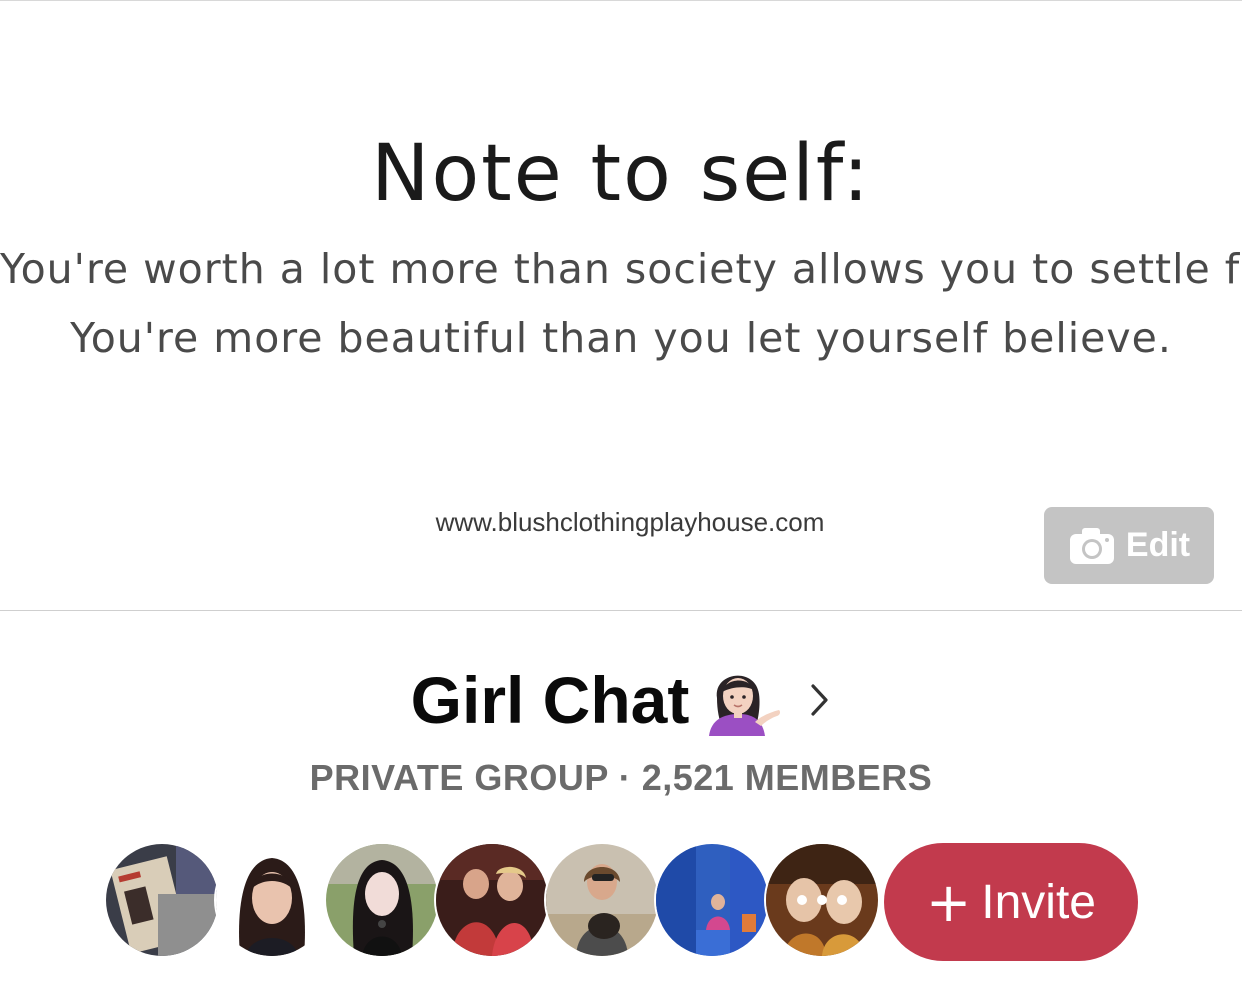  Describe the element at coordinates (949, 902) in the screenshot. I see `plus-icon: +` at that location.